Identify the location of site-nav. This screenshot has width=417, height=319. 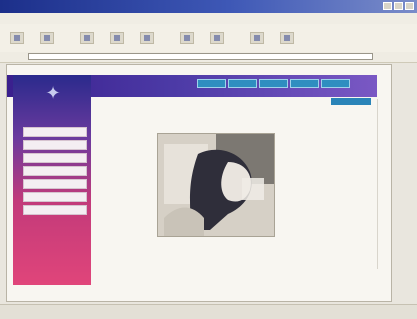
(273, 83).